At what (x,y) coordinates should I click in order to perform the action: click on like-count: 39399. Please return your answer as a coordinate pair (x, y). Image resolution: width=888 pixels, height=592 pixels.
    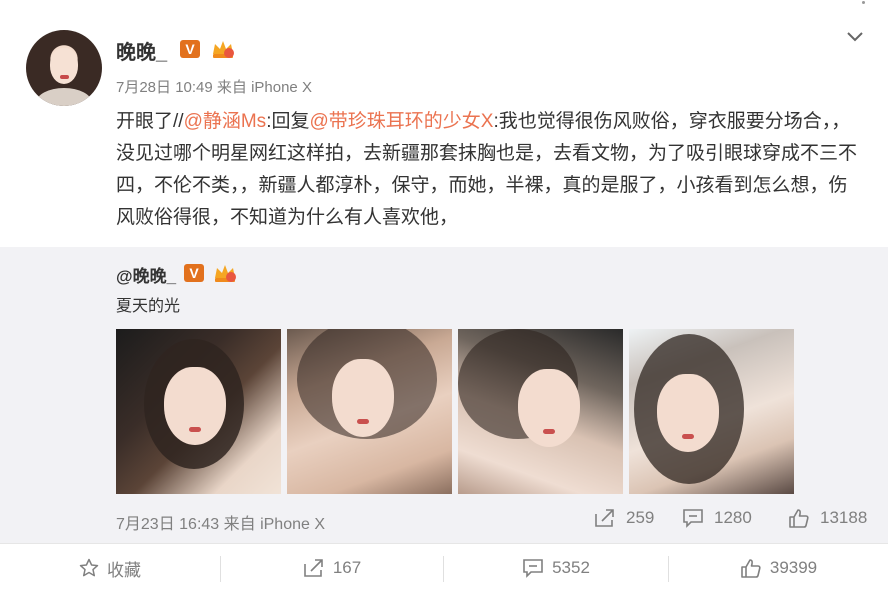
    Looking at the image, I should click on (793, 567).